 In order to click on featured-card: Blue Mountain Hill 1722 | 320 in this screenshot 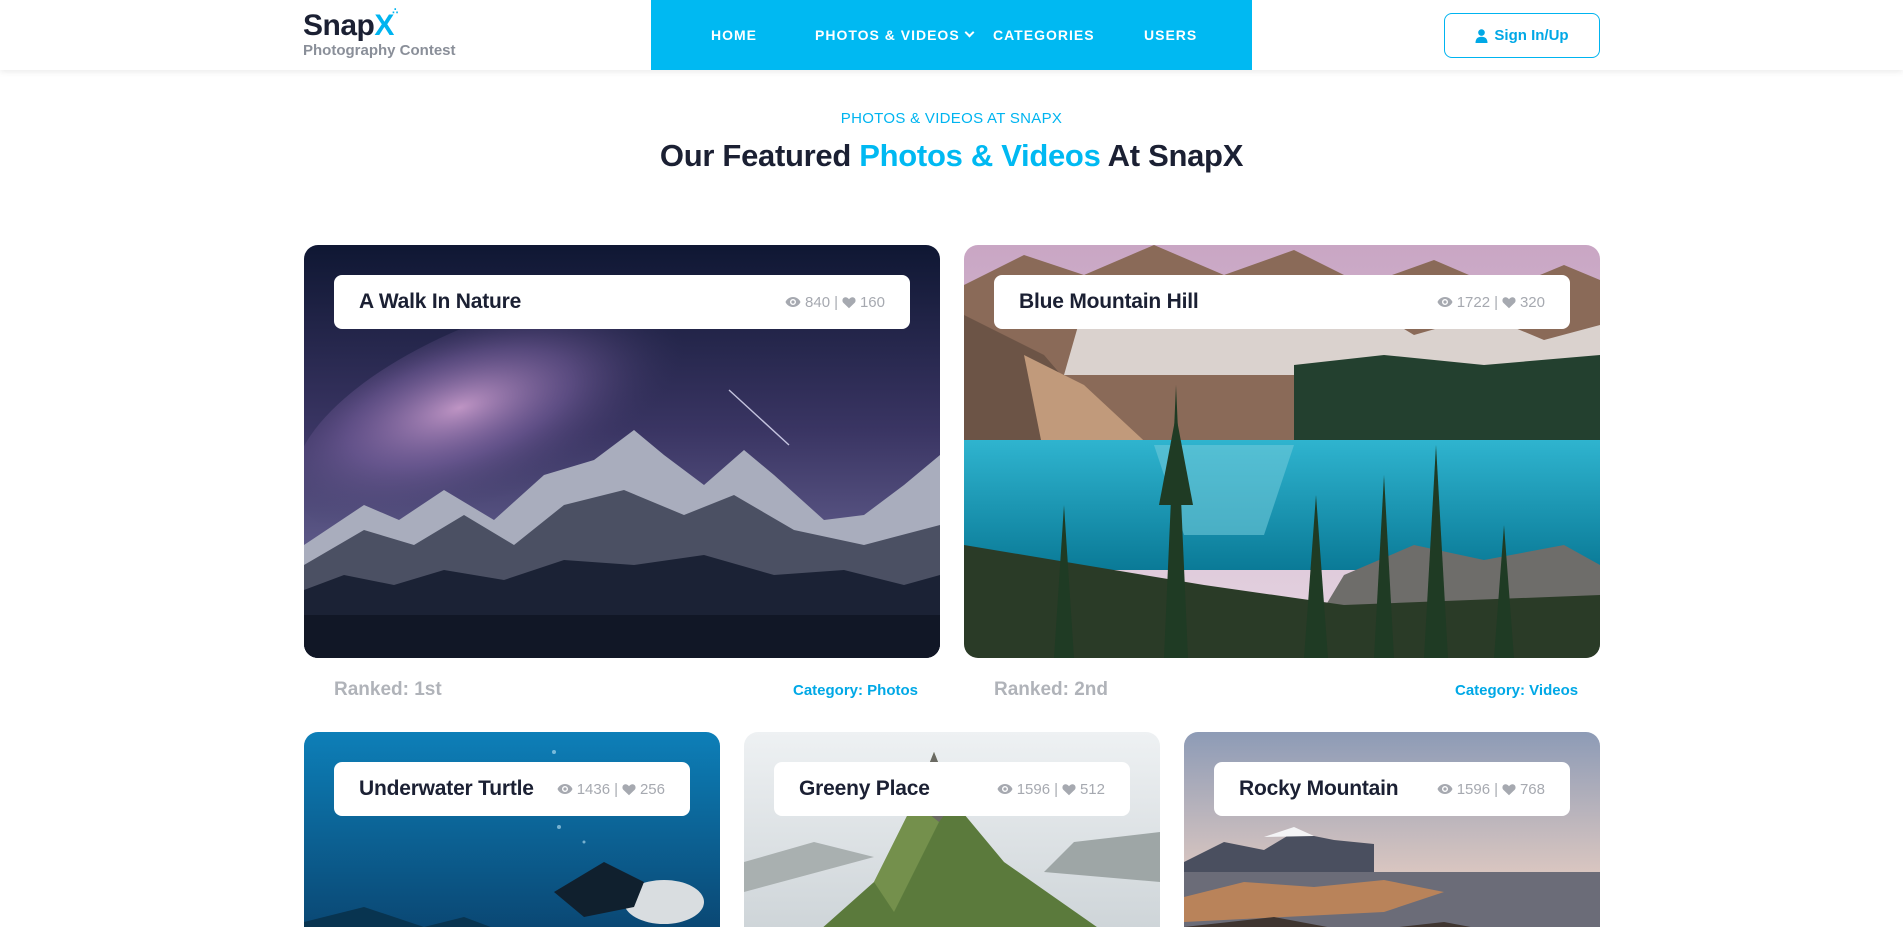, I will do `click(1282, 451)`.